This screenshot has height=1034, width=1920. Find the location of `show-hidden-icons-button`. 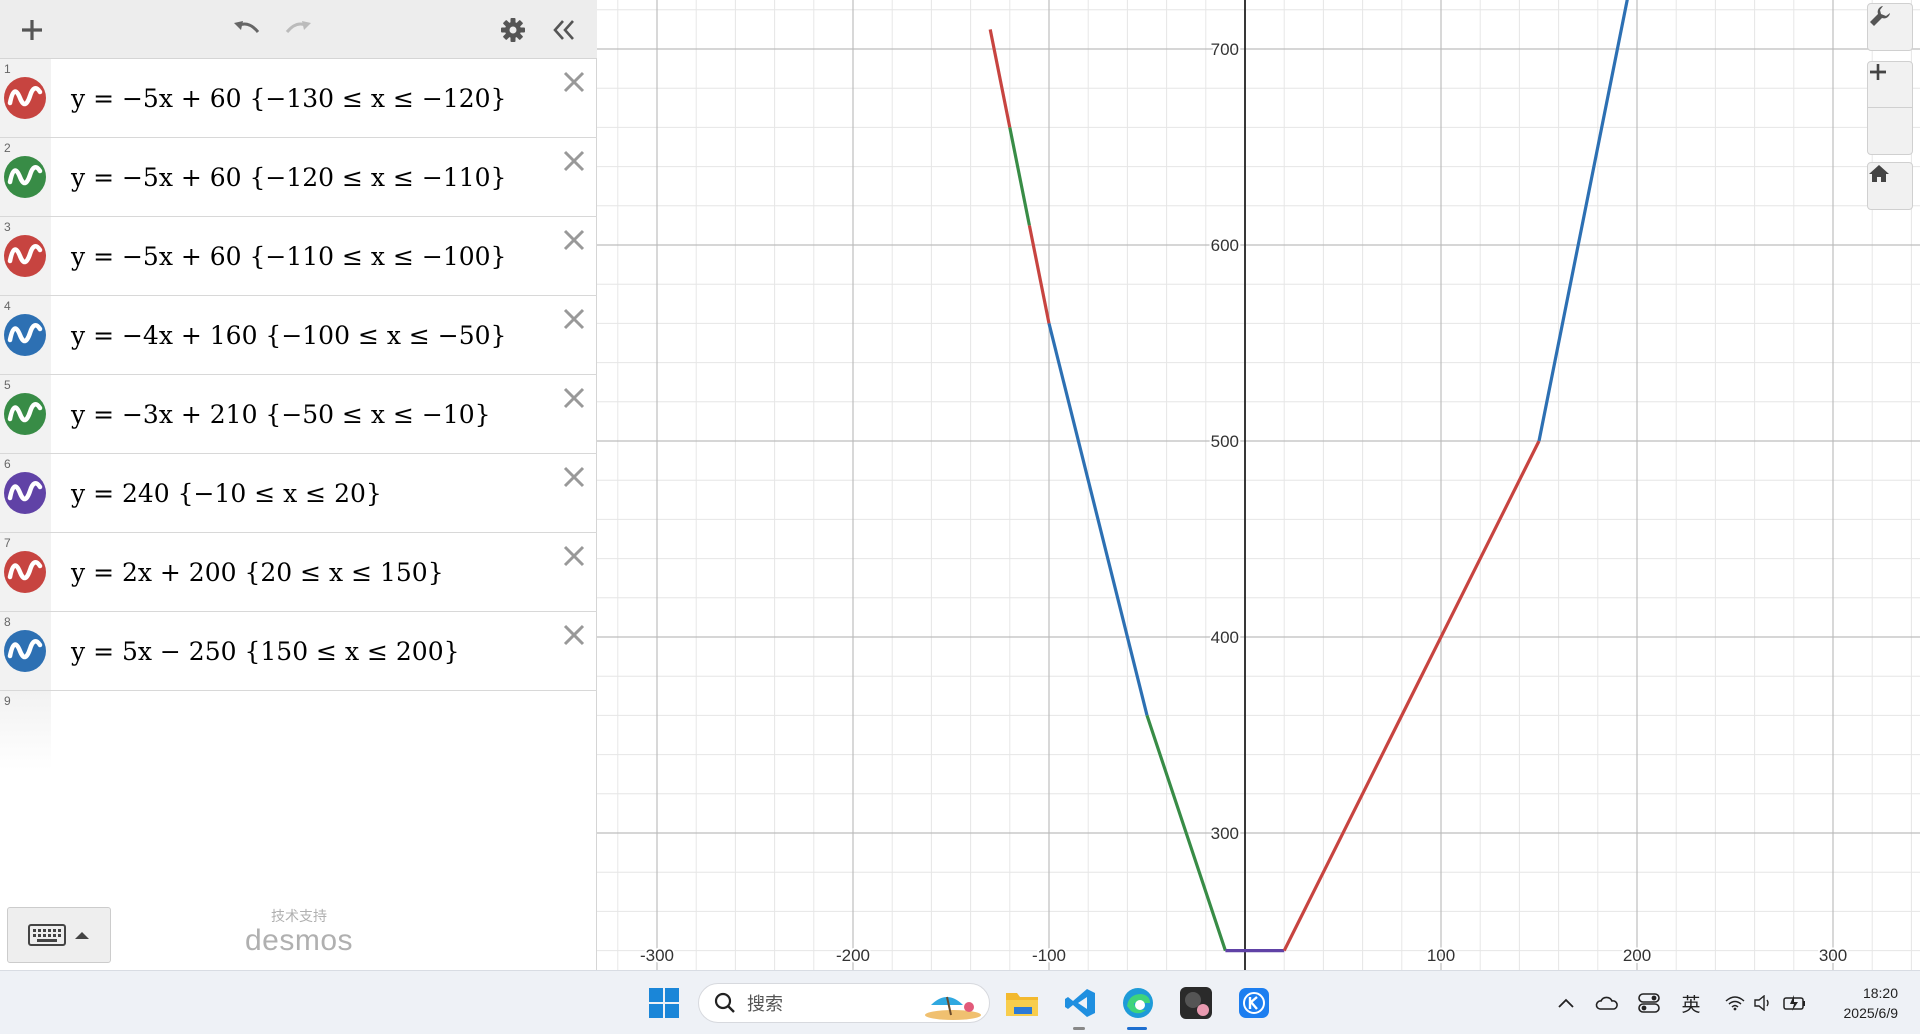

show-hidden-icons-button is located at coordinates (1566, 1003).